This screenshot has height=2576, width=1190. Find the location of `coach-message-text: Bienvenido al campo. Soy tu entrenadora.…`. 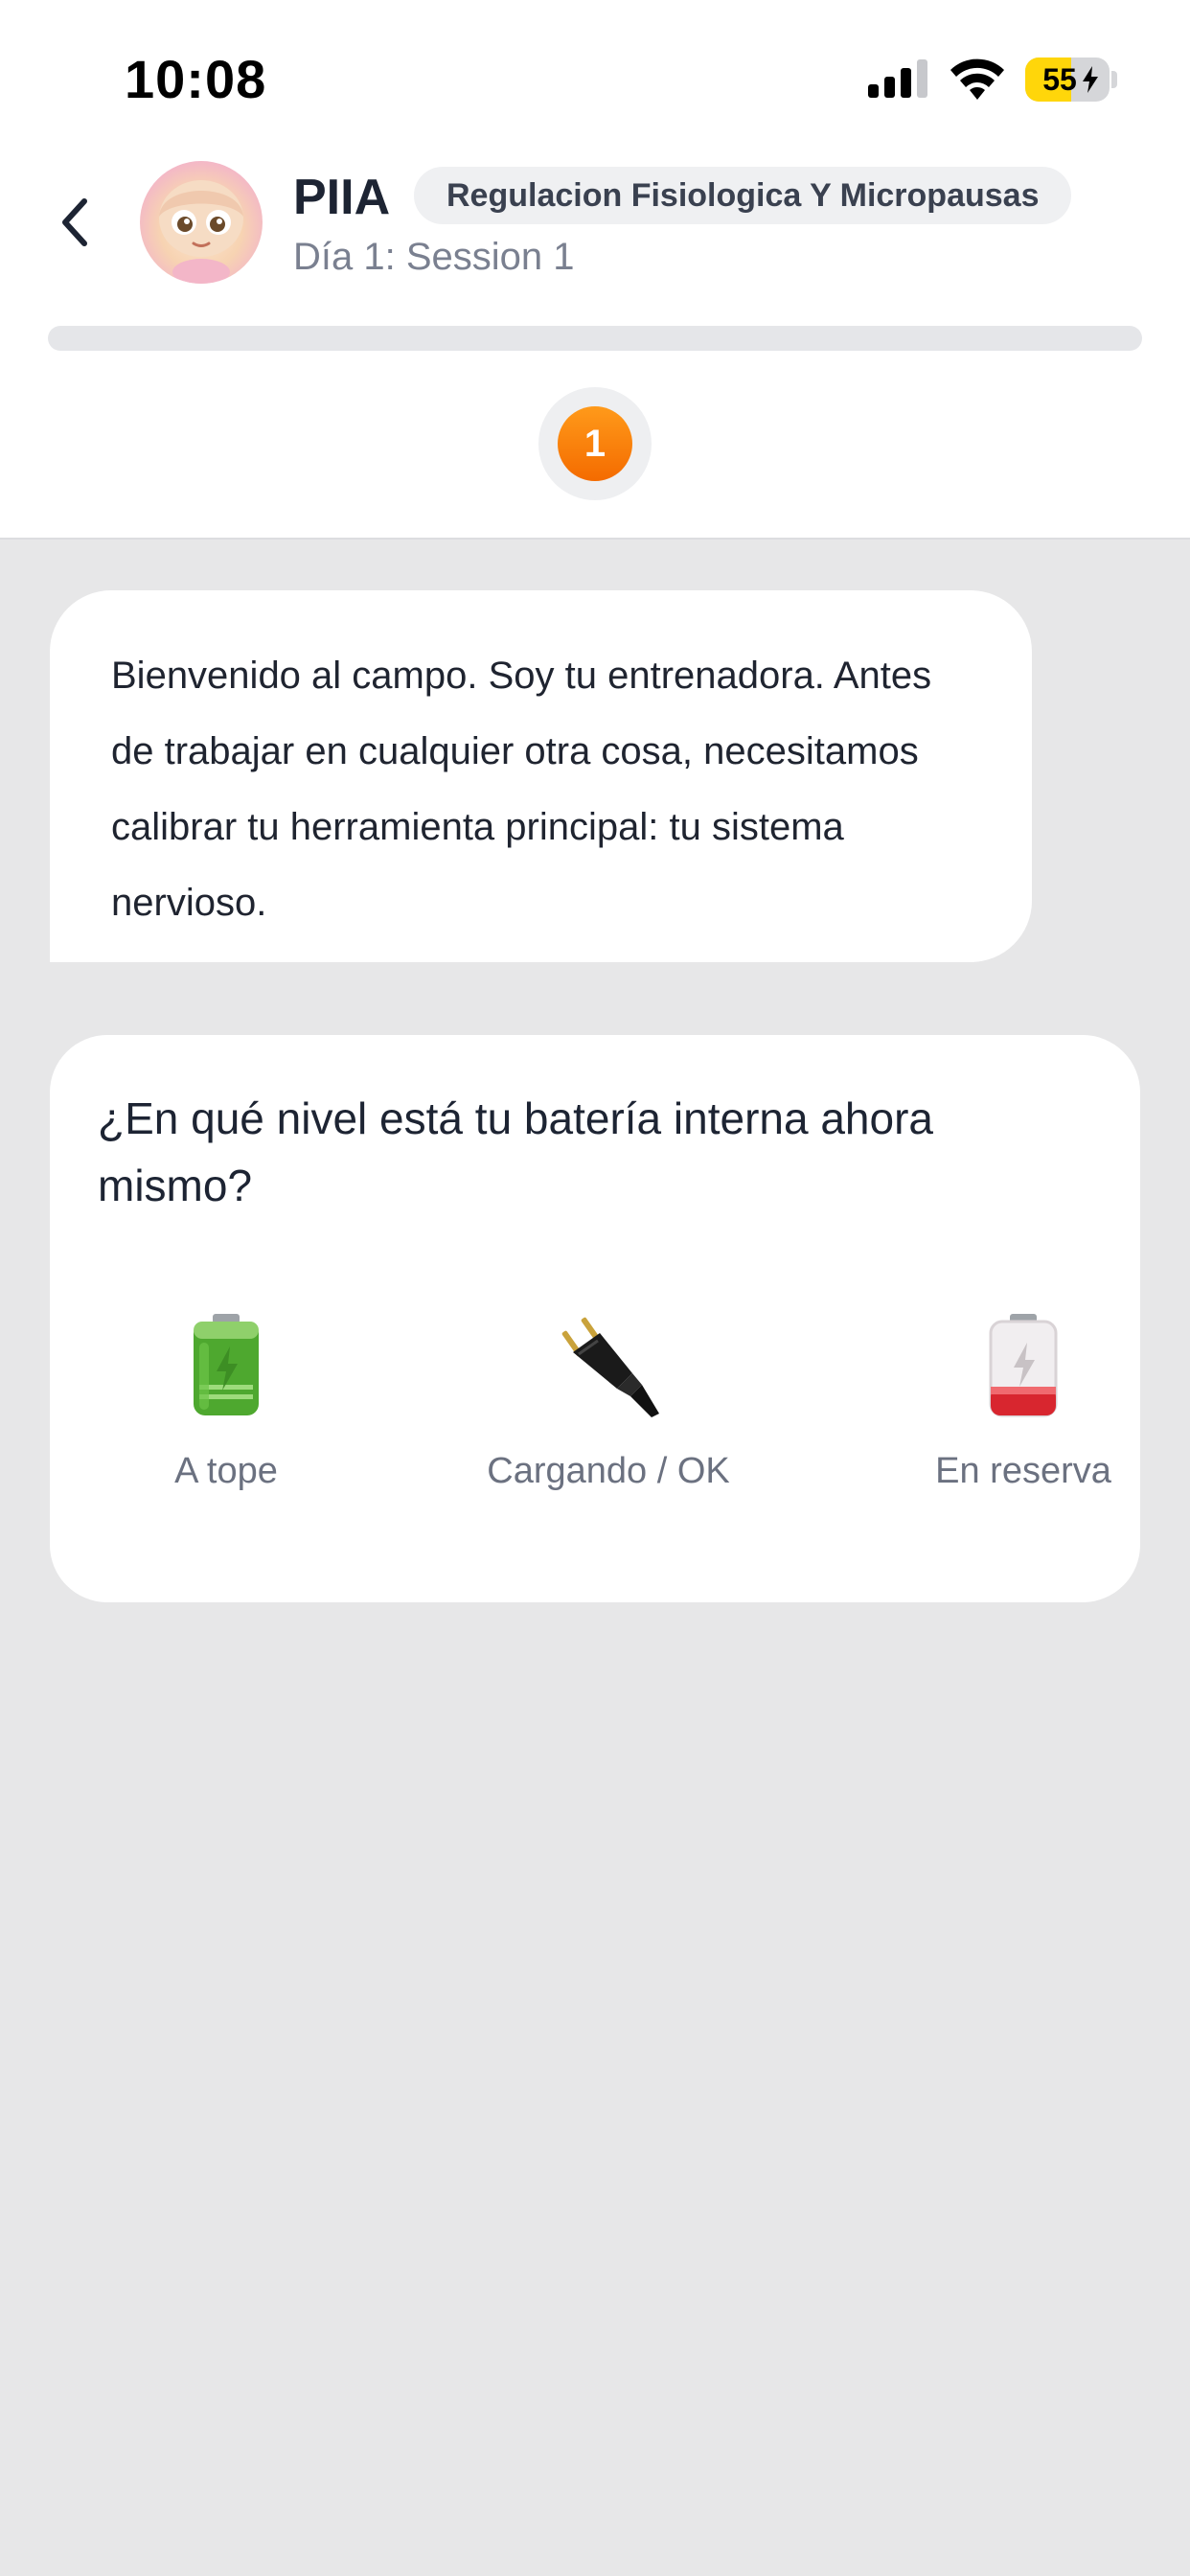

coach-message-text: Bienvenido al campo. Soy tu entrenadora.… is located at coordinates (522, 789).